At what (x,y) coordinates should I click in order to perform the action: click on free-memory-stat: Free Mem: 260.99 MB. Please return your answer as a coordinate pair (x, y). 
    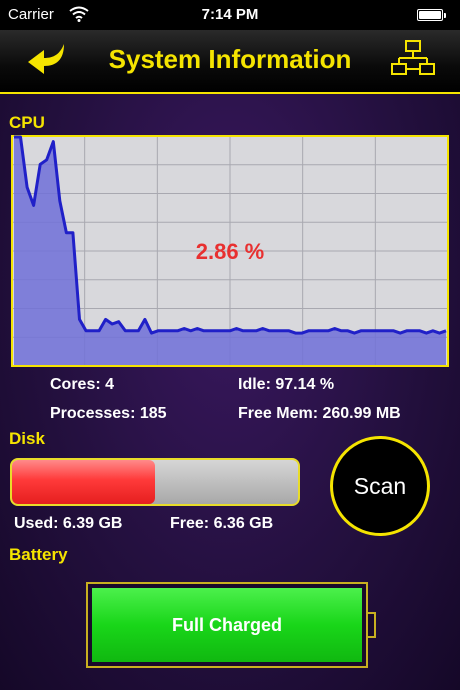
    Looking at the image, I should click on (319, 413).